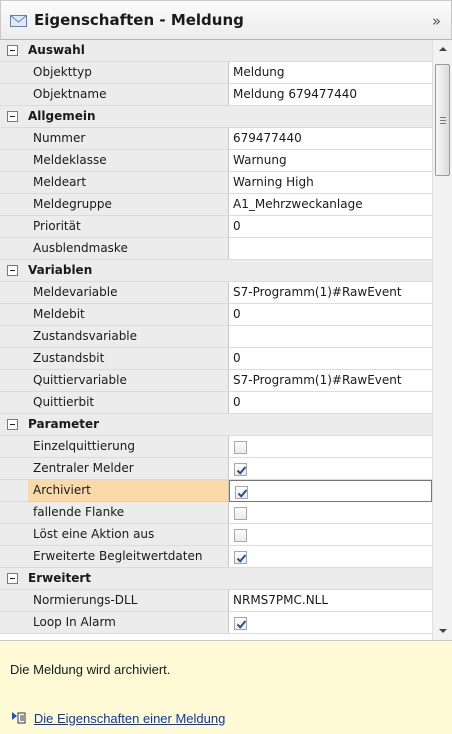 This screenshot has width=452, height=734. I want to click on property-row-erweiterte-begleitwertdaten: Erweiterte Begleitwertdaten, so click(216, 557).